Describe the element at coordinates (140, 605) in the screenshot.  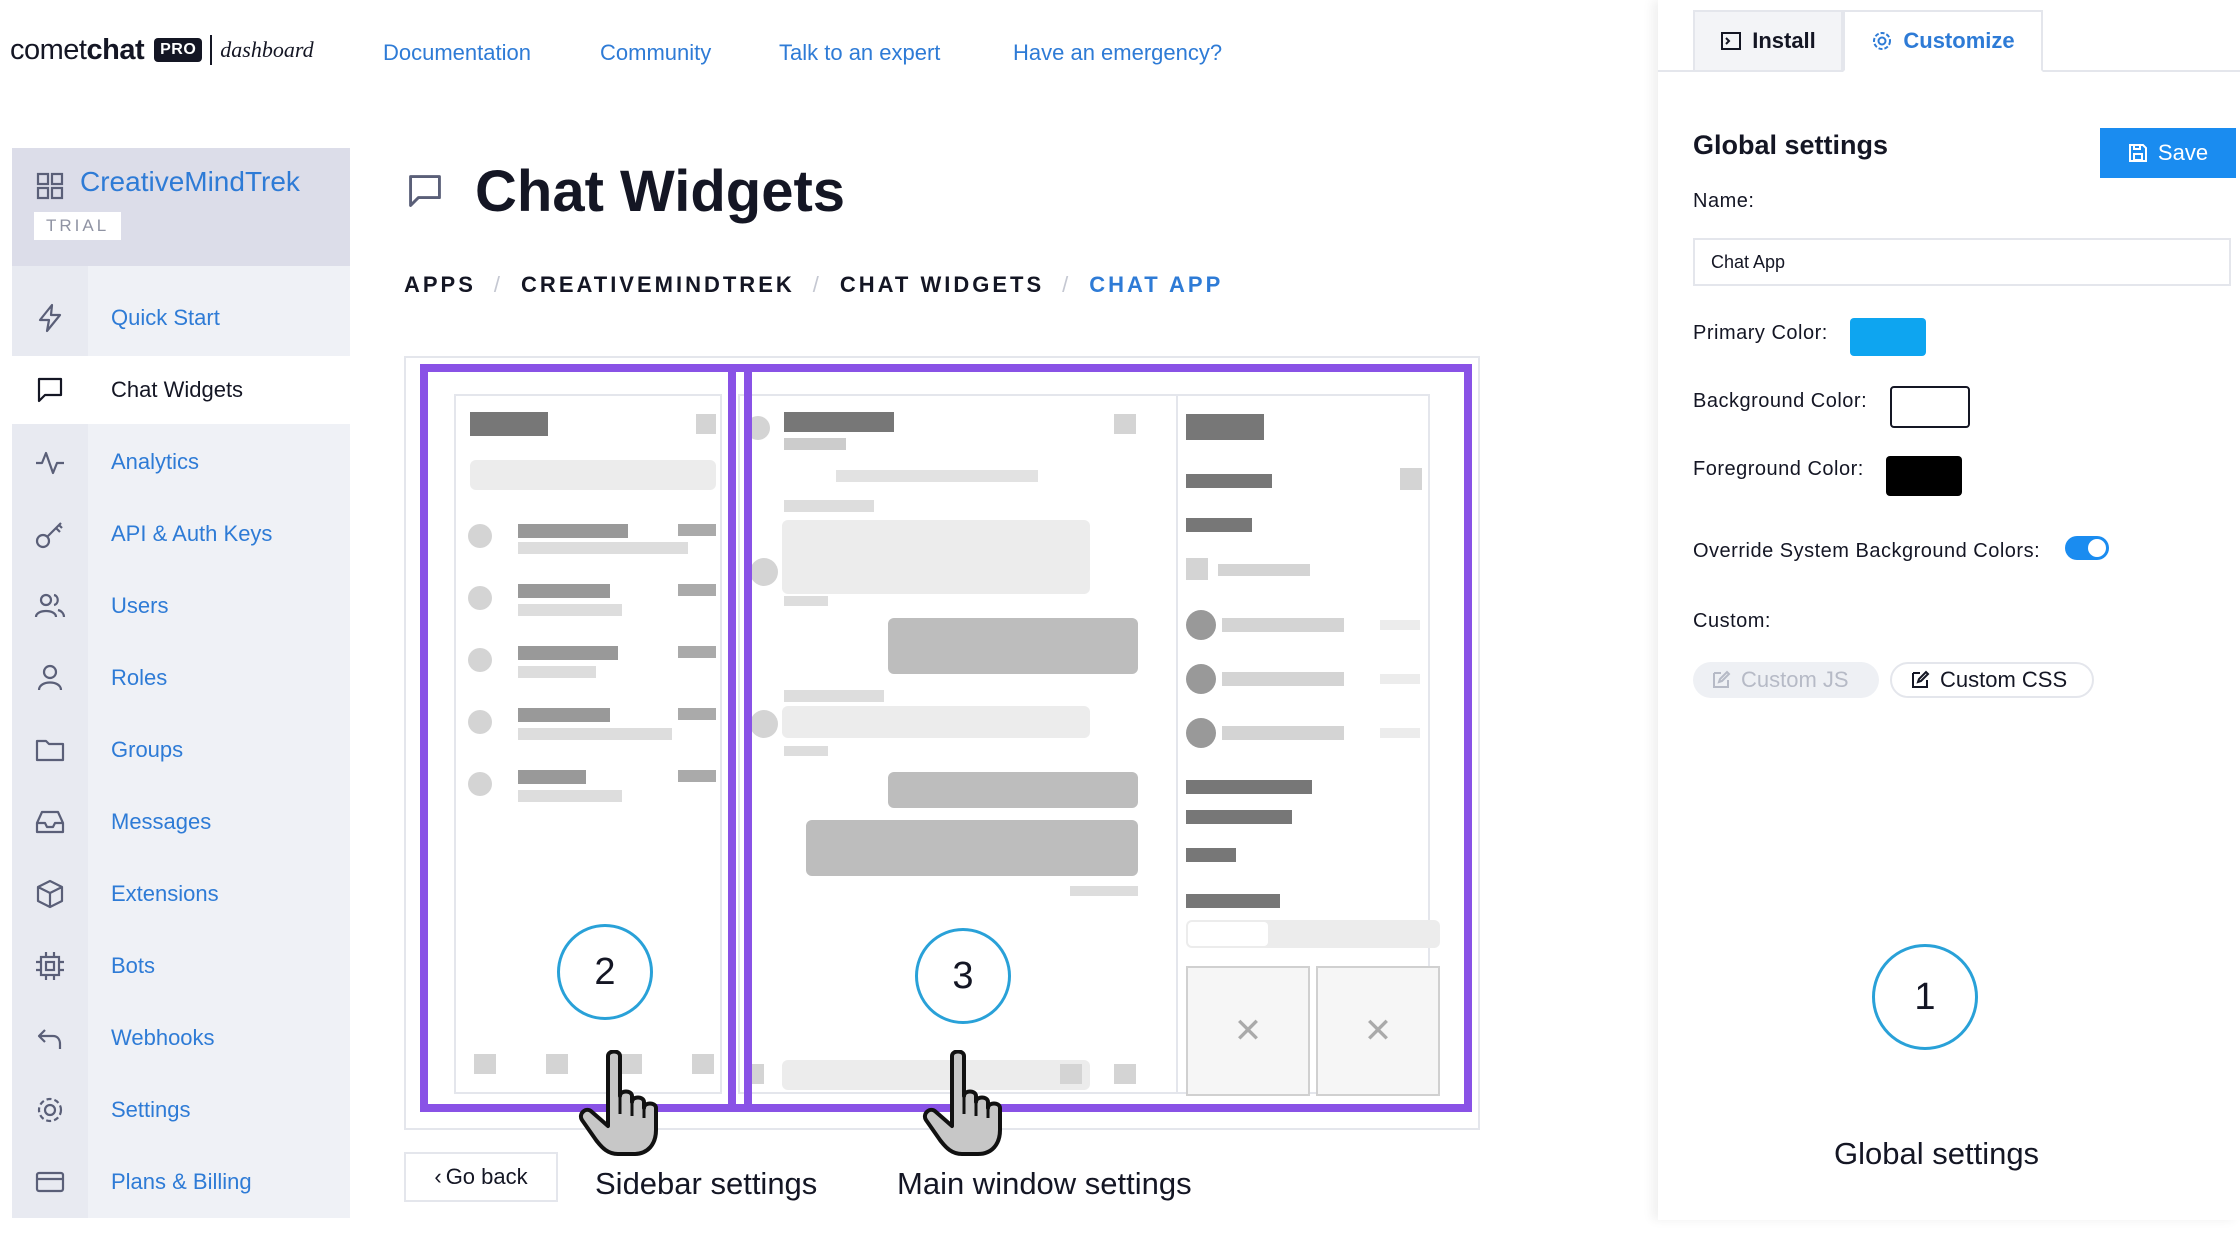
I see `sidebar-item-label: Users` at that location.